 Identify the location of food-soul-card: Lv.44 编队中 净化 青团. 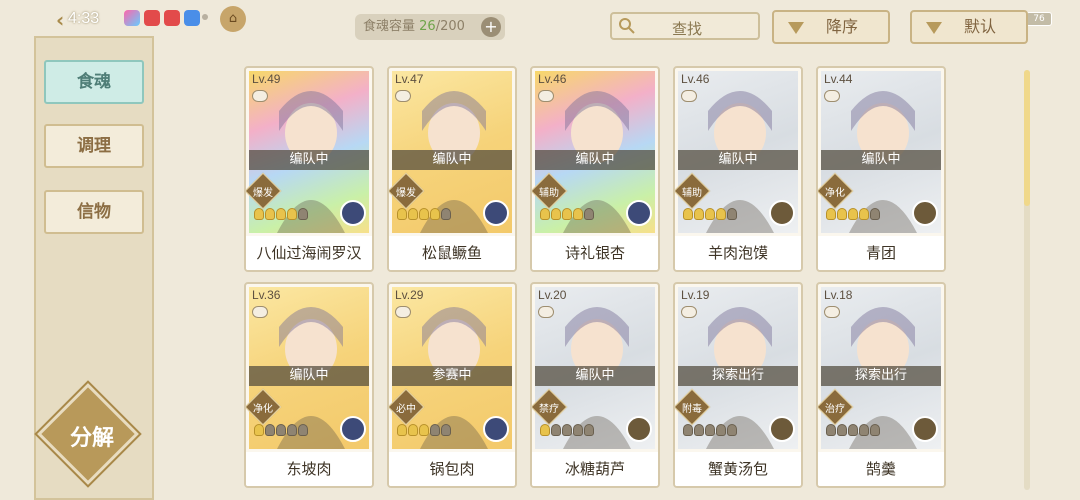
(881, 169).